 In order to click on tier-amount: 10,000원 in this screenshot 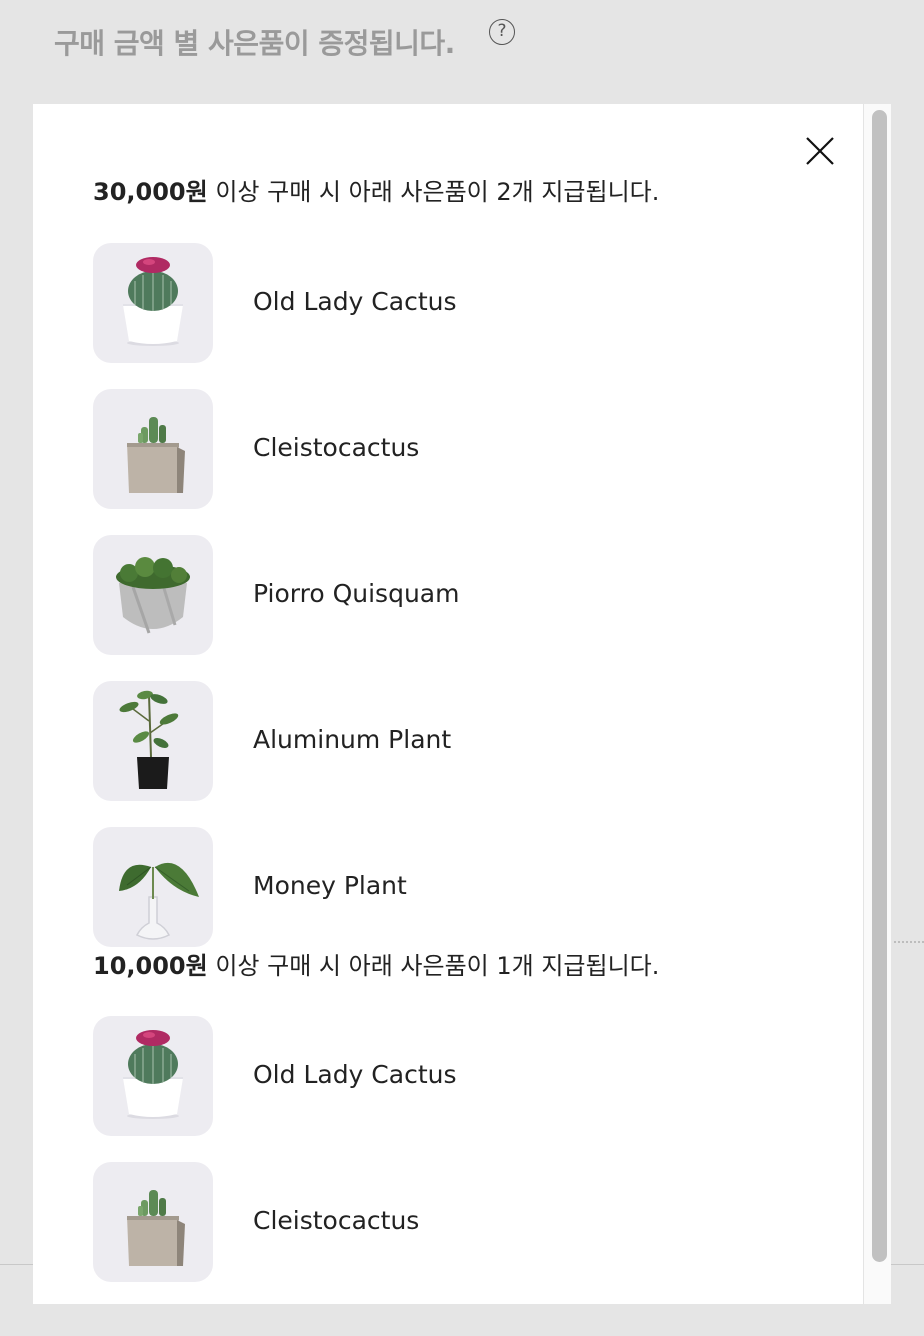, I will do `click(150, 966)`.